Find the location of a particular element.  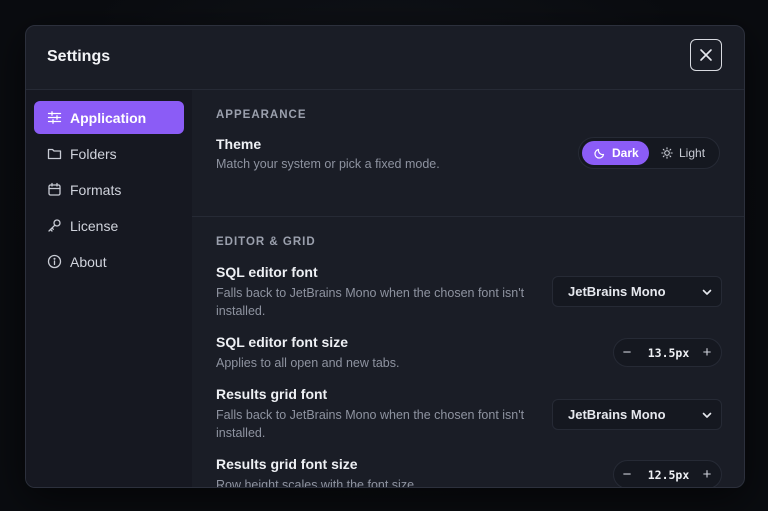

theme-description: Match your system or pick a fixed mode. is located at coordinates (328, 164).